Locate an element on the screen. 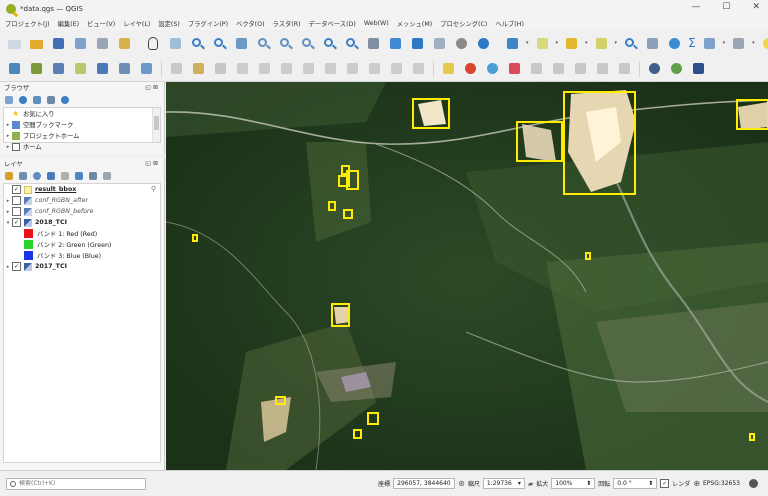 The image size is (768, 496). delete-selected-icon is located at coordinates (308, 68).